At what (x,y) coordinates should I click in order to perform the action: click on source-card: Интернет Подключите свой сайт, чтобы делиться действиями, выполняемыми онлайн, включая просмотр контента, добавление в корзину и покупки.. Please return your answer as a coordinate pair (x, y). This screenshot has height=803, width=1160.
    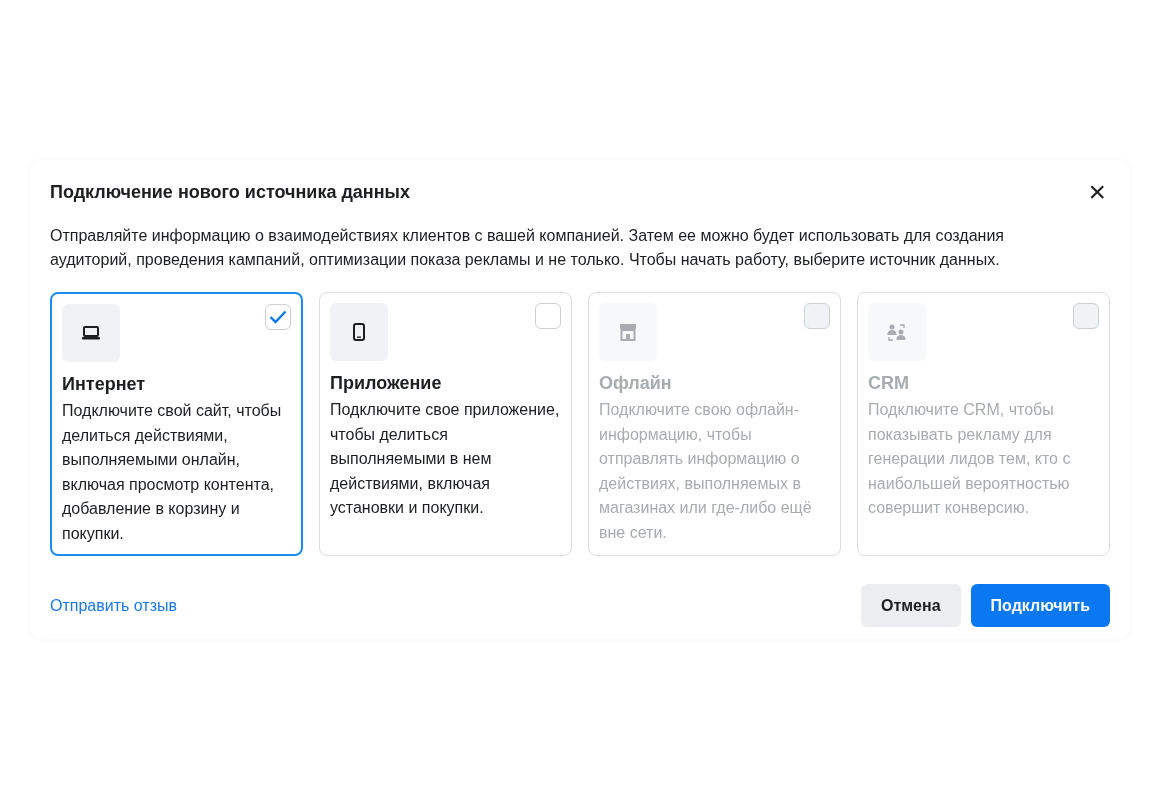
    Looking at the image, I should click on (176, 424).